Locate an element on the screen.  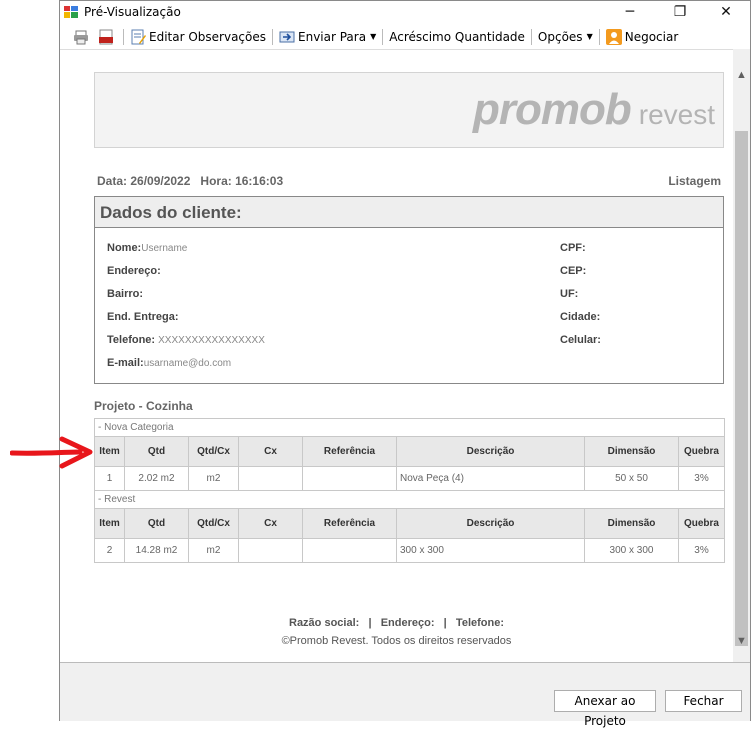
edit-notes-button: Editar Observações is located at coordinates (198, 37).